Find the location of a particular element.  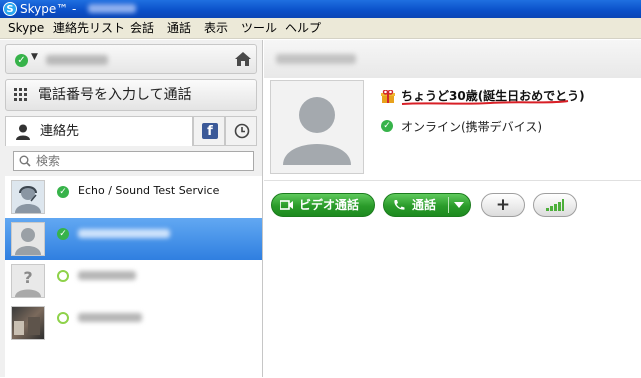

contact-search is located at coordinates (133, 161).